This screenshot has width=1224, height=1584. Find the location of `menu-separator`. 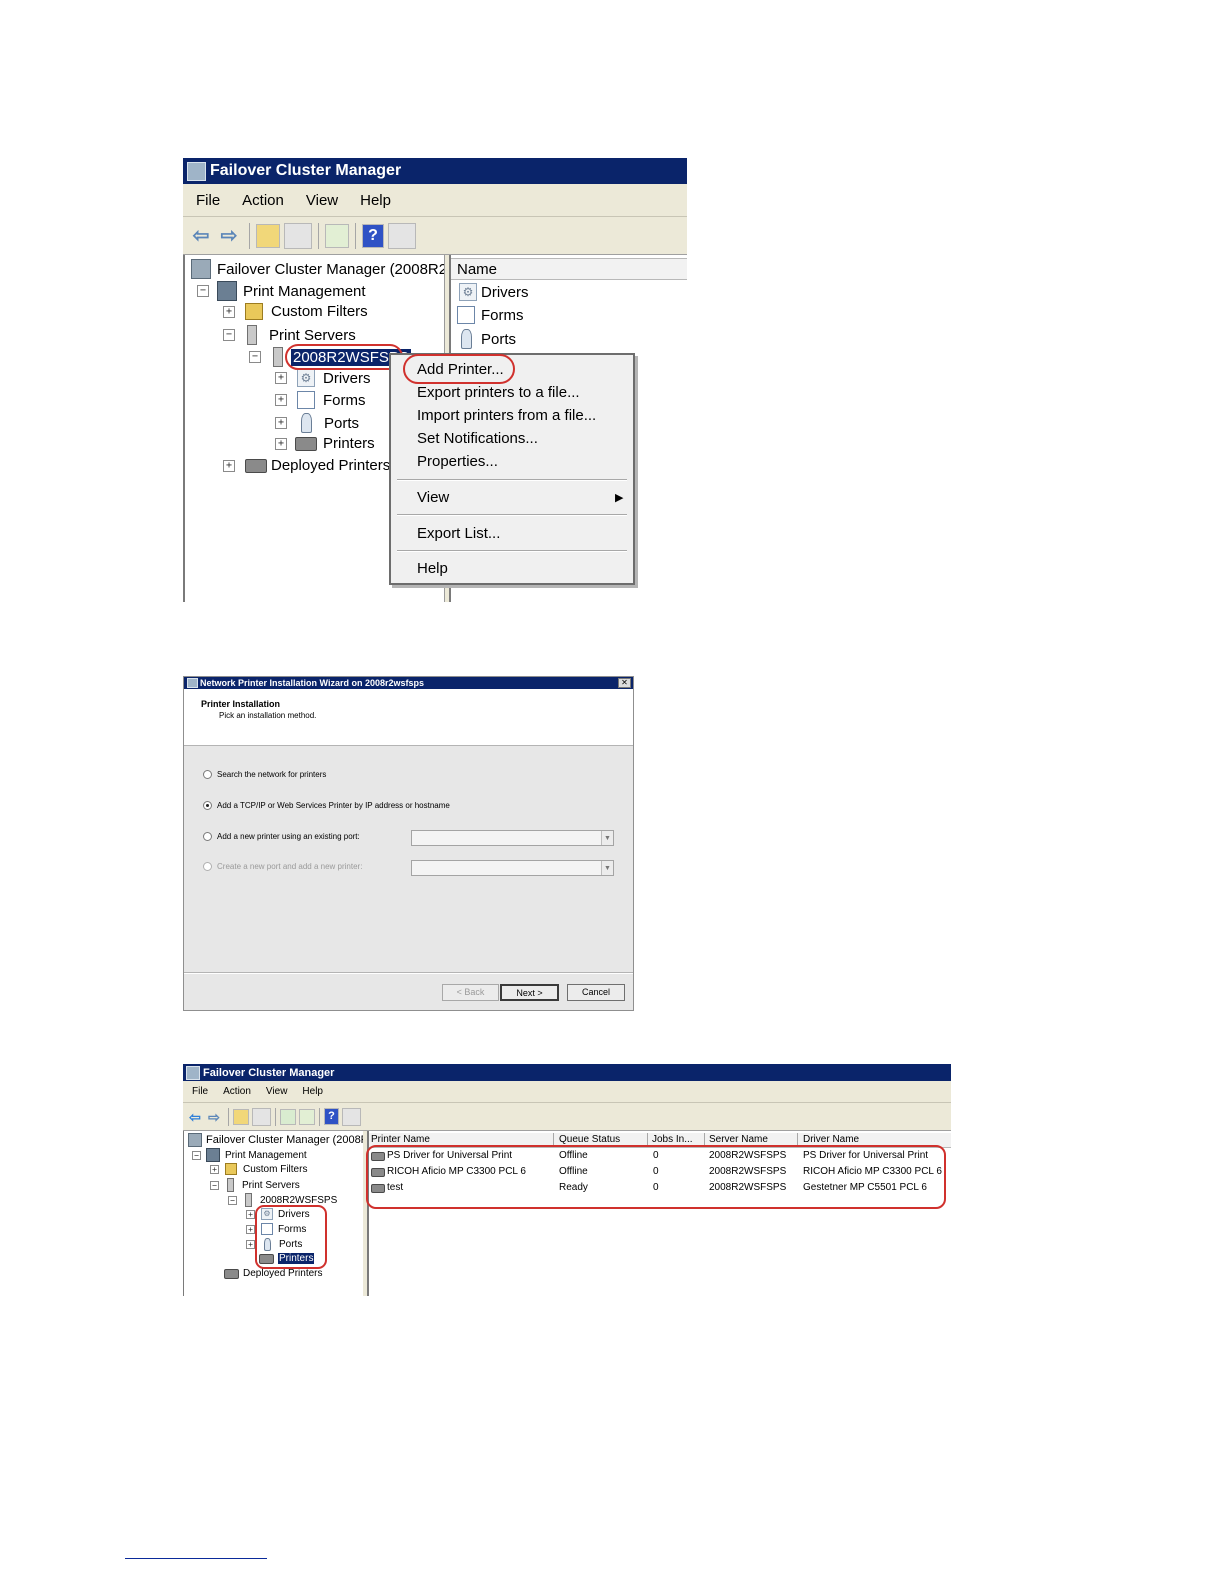

menu-separator is located at coordinates (512, 480).